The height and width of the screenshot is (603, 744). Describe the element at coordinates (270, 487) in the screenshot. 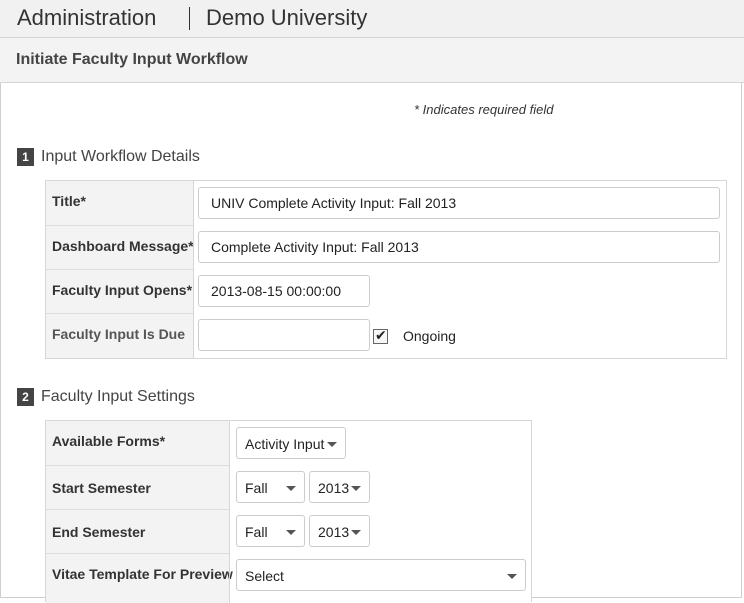

I see `start-term-select: Fall` at that location.